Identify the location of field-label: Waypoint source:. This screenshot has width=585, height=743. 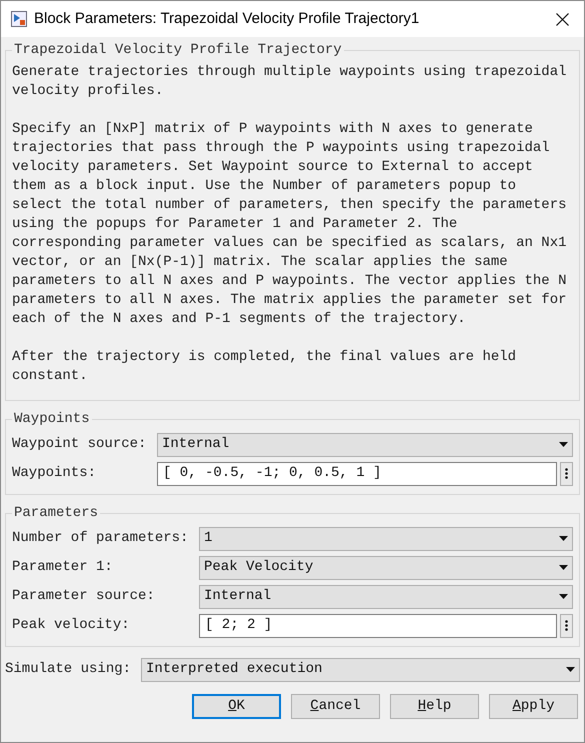
(80, 444).